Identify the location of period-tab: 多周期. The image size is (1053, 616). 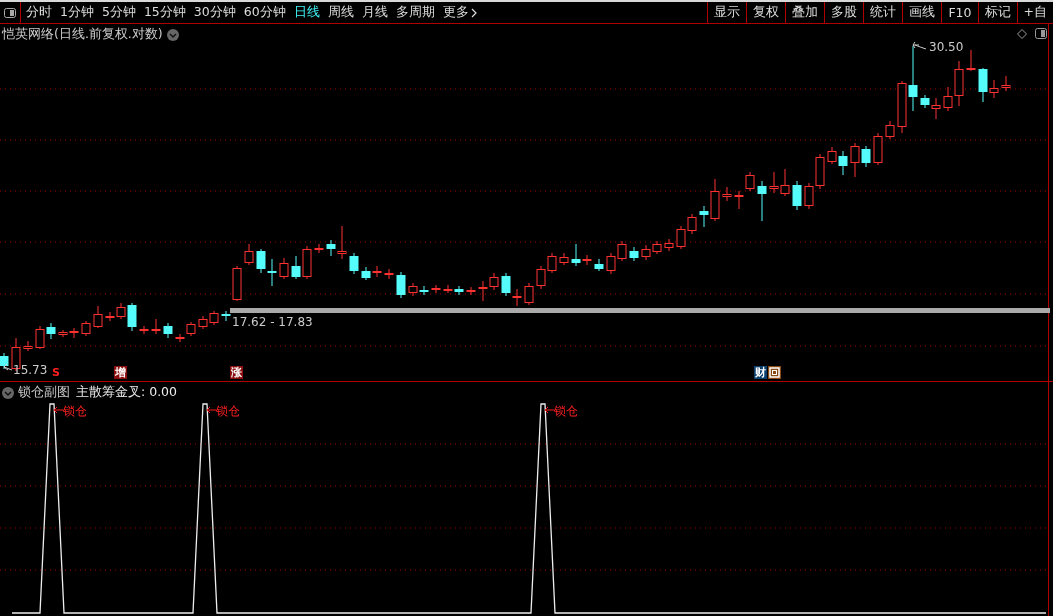
(415, 12).